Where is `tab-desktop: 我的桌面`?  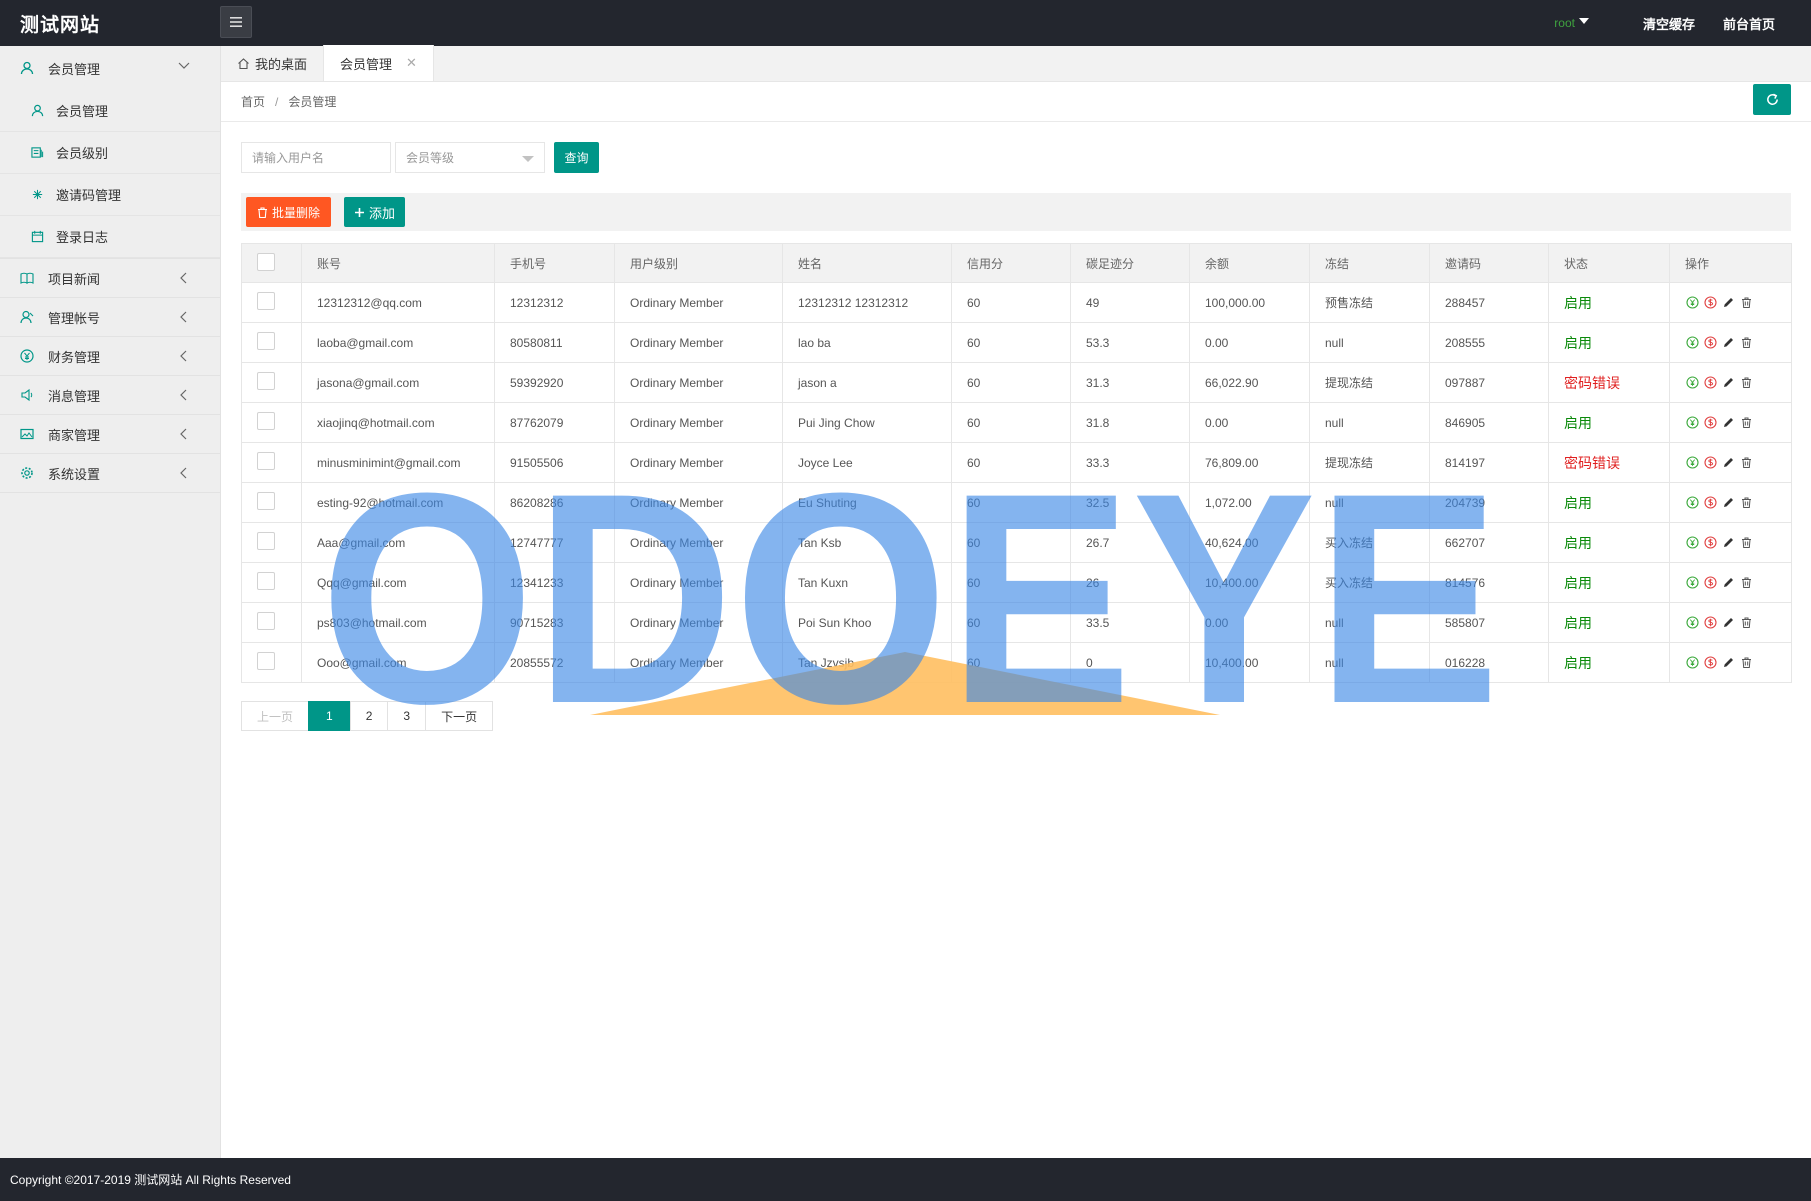 tab-desktop: 我的桌面 is located at coordinates (272, 63).